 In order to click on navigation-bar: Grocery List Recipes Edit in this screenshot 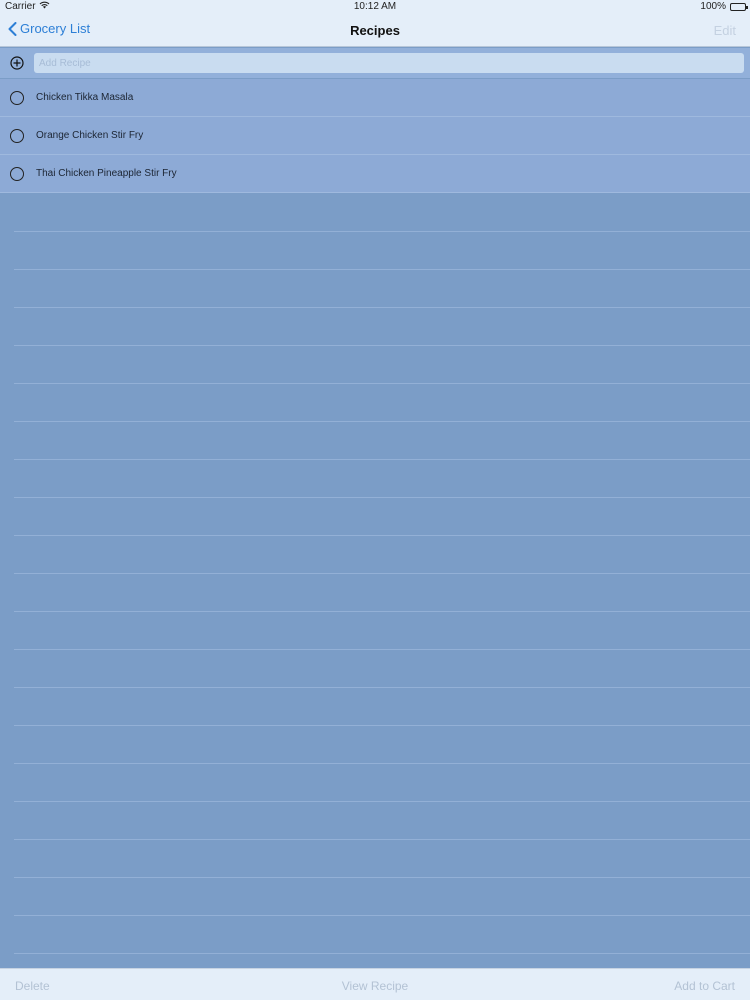, I will do `click(375, 30)`.